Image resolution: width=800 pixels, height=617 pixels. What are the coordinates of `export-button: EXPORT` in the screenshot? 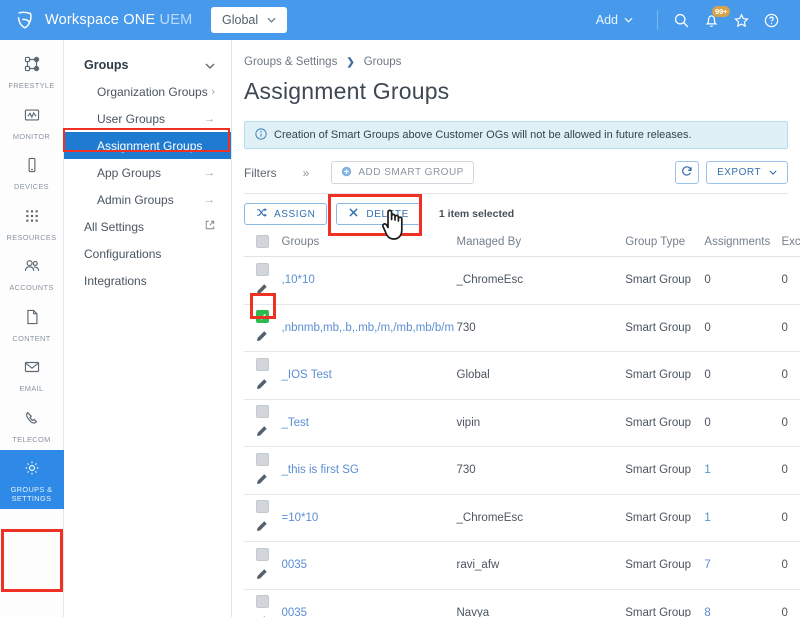 It's located at (747, 172).